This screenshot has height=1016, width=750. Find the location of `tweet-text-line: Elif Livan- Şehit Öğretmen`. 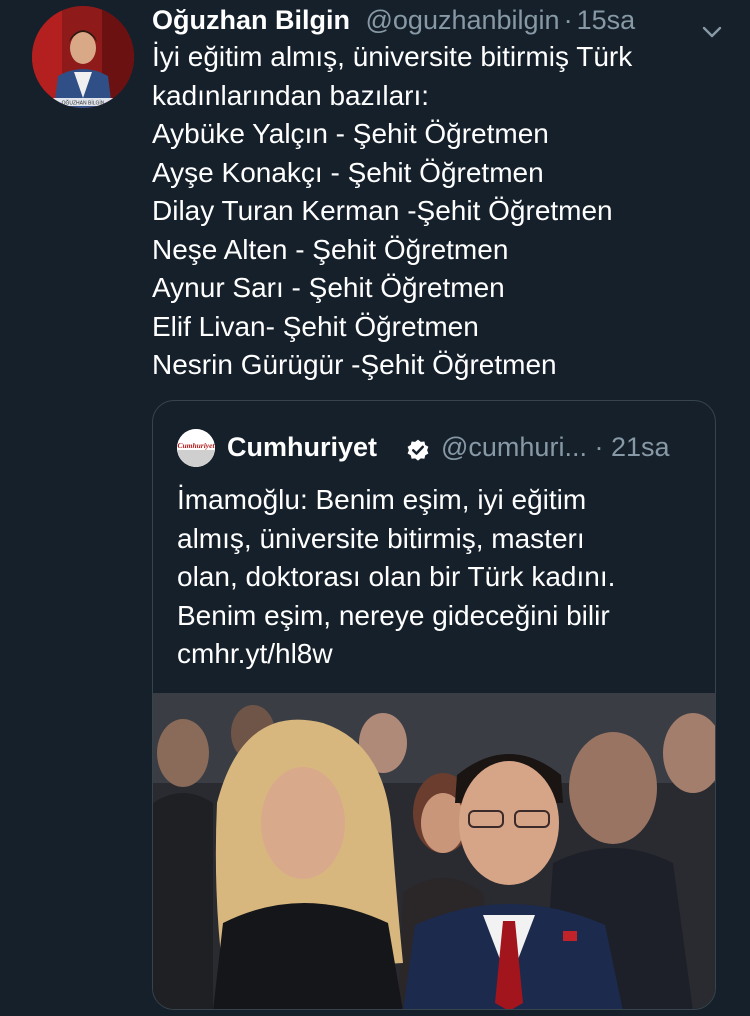

tweet-text-line: Elif Livan- Şehit Öğretmen is located at coordinates (315, 326).